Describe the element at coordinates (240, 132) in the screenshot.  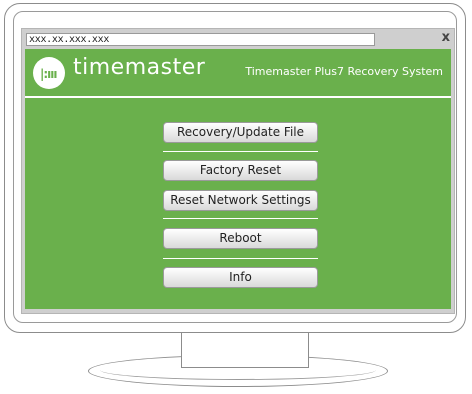
I see `recovery-update-file-button: Recovery/Update File` at that location.